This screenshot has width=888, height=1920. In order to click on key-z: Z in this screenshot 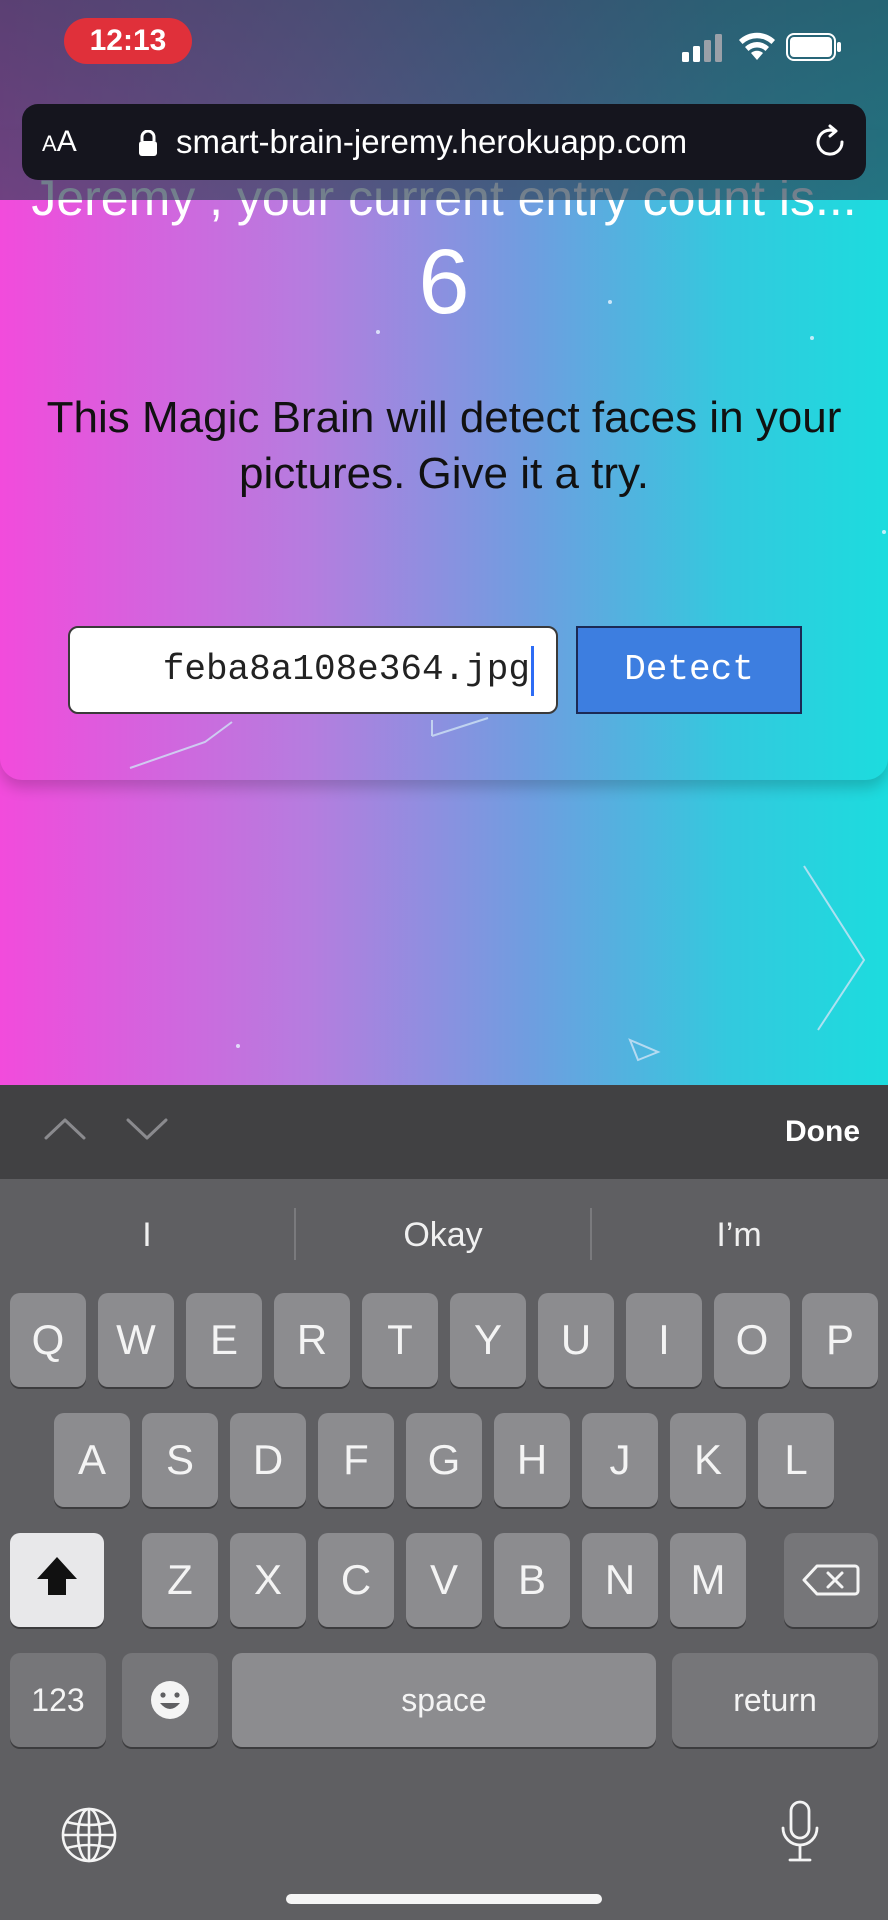, I will do `click(180, 1580)`.